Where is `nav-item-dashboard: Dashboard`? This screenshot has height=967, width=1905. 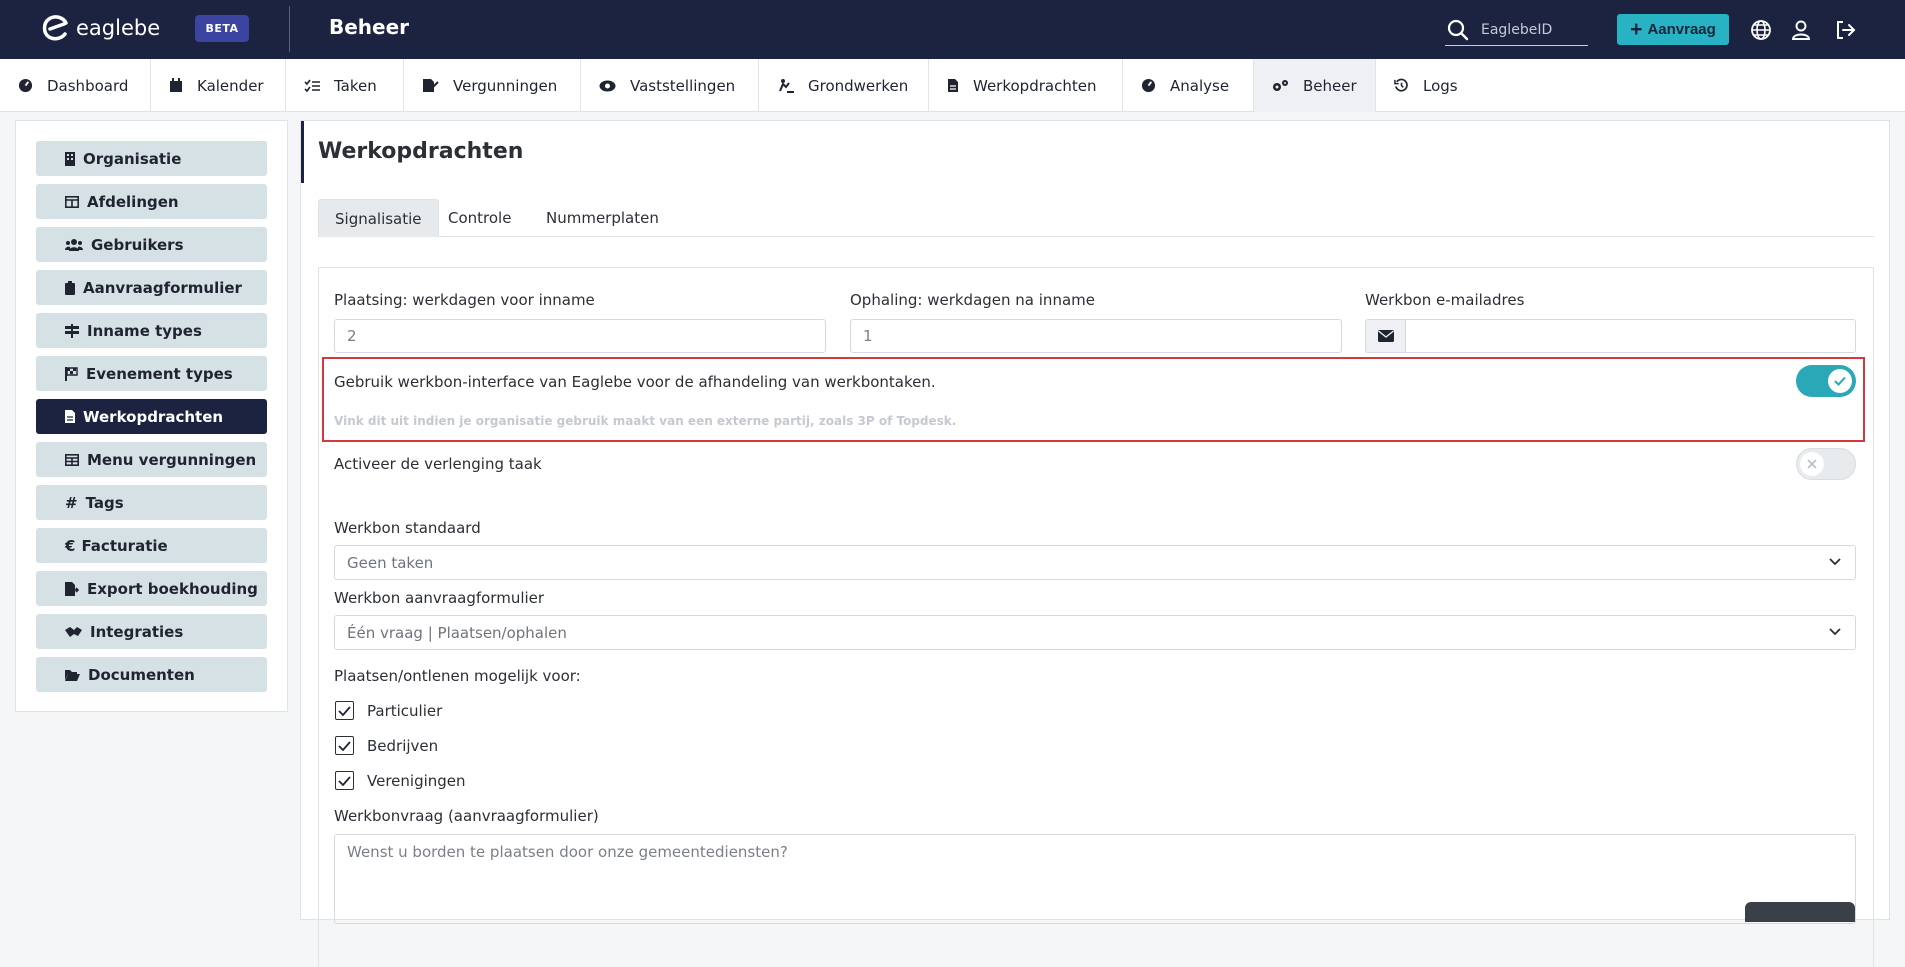
nav-item-dashboard: Dashboard is located at coordinates (75, 85).